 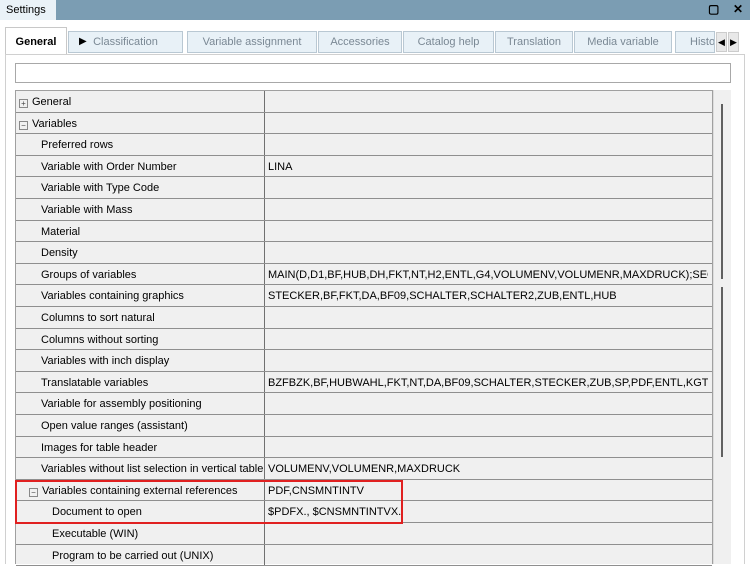 I want to click on grid-row: Program to be carried out (UNIX), so click(x=364, y=555).